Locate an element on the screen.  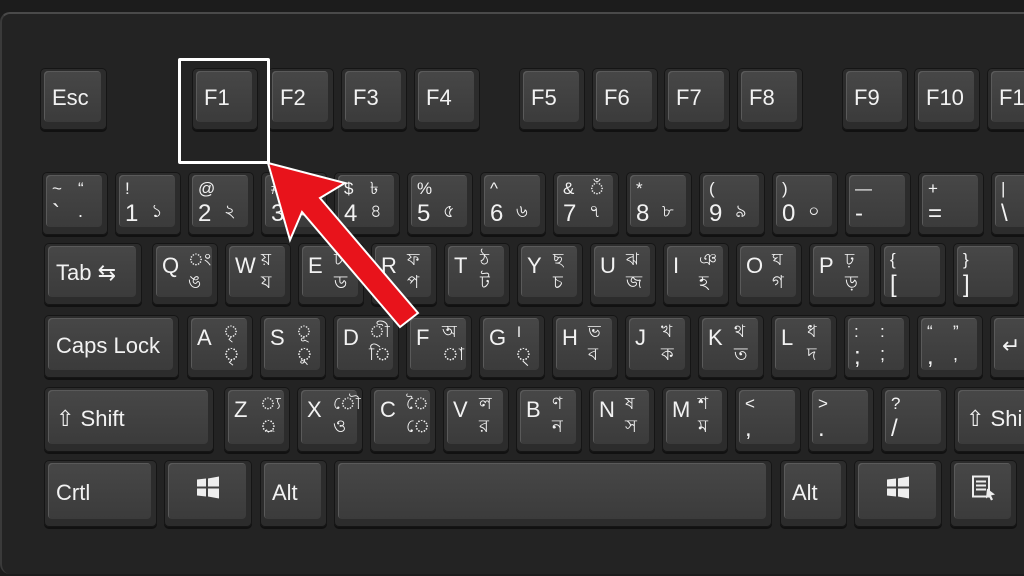
arrow-shape is located at coordinates (343, 245).